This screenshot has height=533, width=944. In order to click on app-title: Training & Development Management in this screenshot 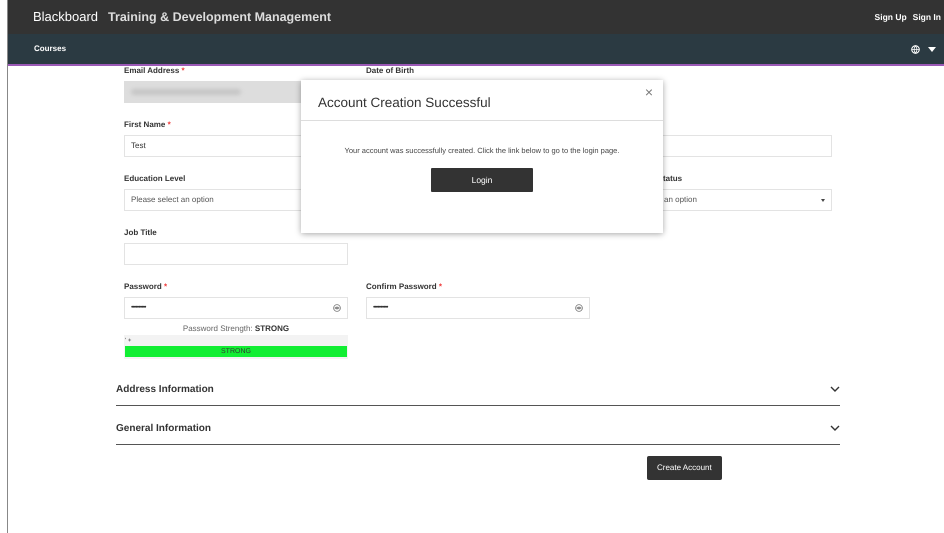, I will do `click(220, 17)`.